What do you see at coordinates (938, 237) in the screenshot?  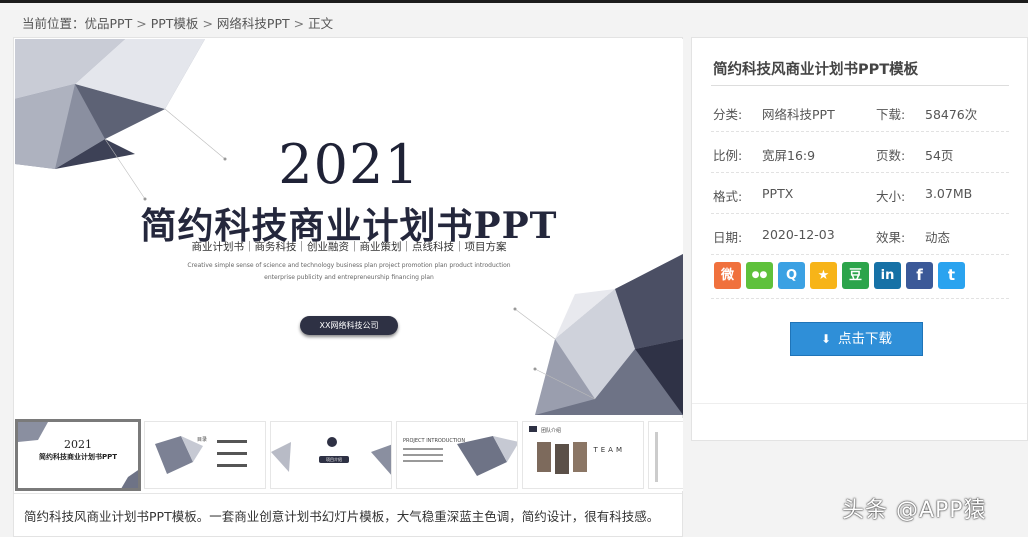 I see `effect-value: 动态` at bounding box center [938, 237].